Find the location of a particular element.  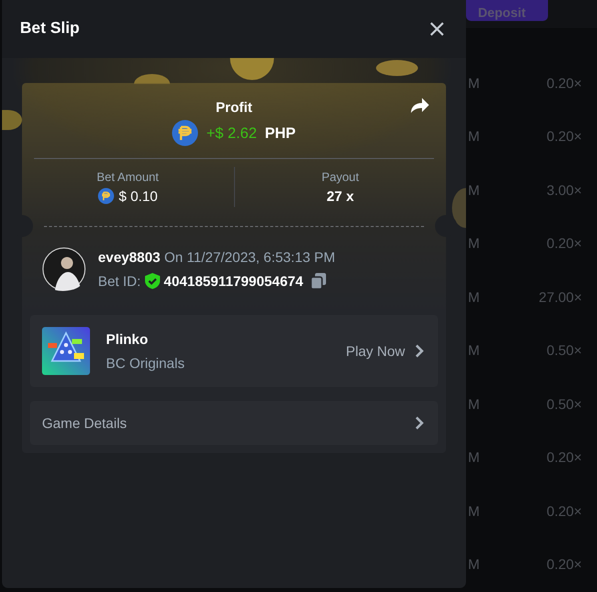

game-provider: BC Originals is located at coordinates (146, 363).